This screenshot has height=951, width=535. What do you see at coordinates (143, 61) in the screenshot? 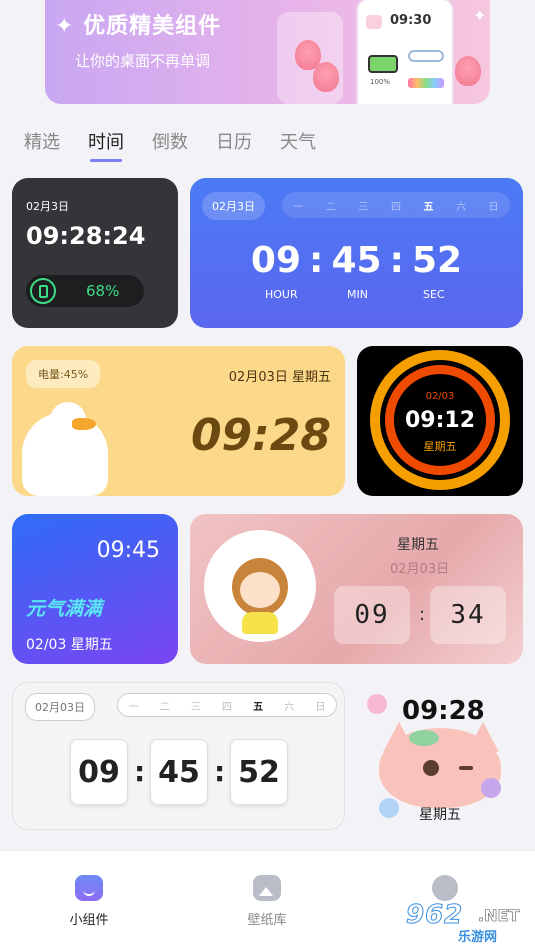
I see `banner-subtitle: 让你的桌面不再单调` at bounding box center [143, 61].